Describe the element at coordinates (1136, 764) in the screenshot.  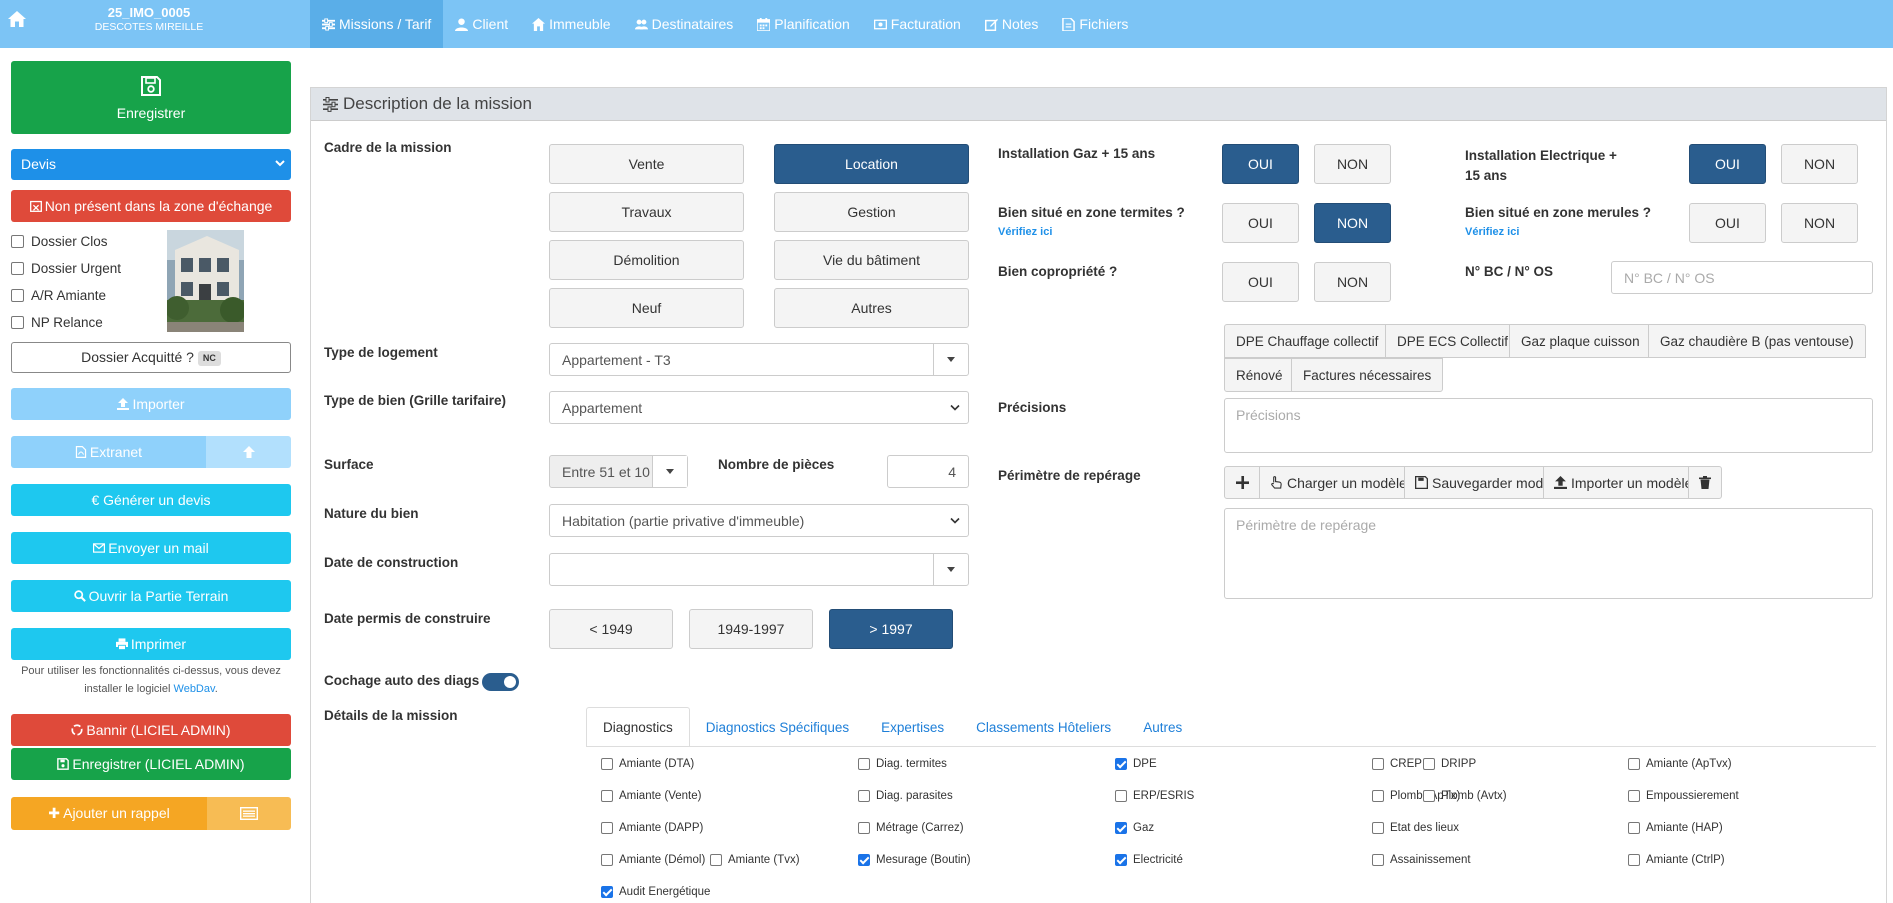
I see `diag-checkbox-dpe: DPE` at that location.